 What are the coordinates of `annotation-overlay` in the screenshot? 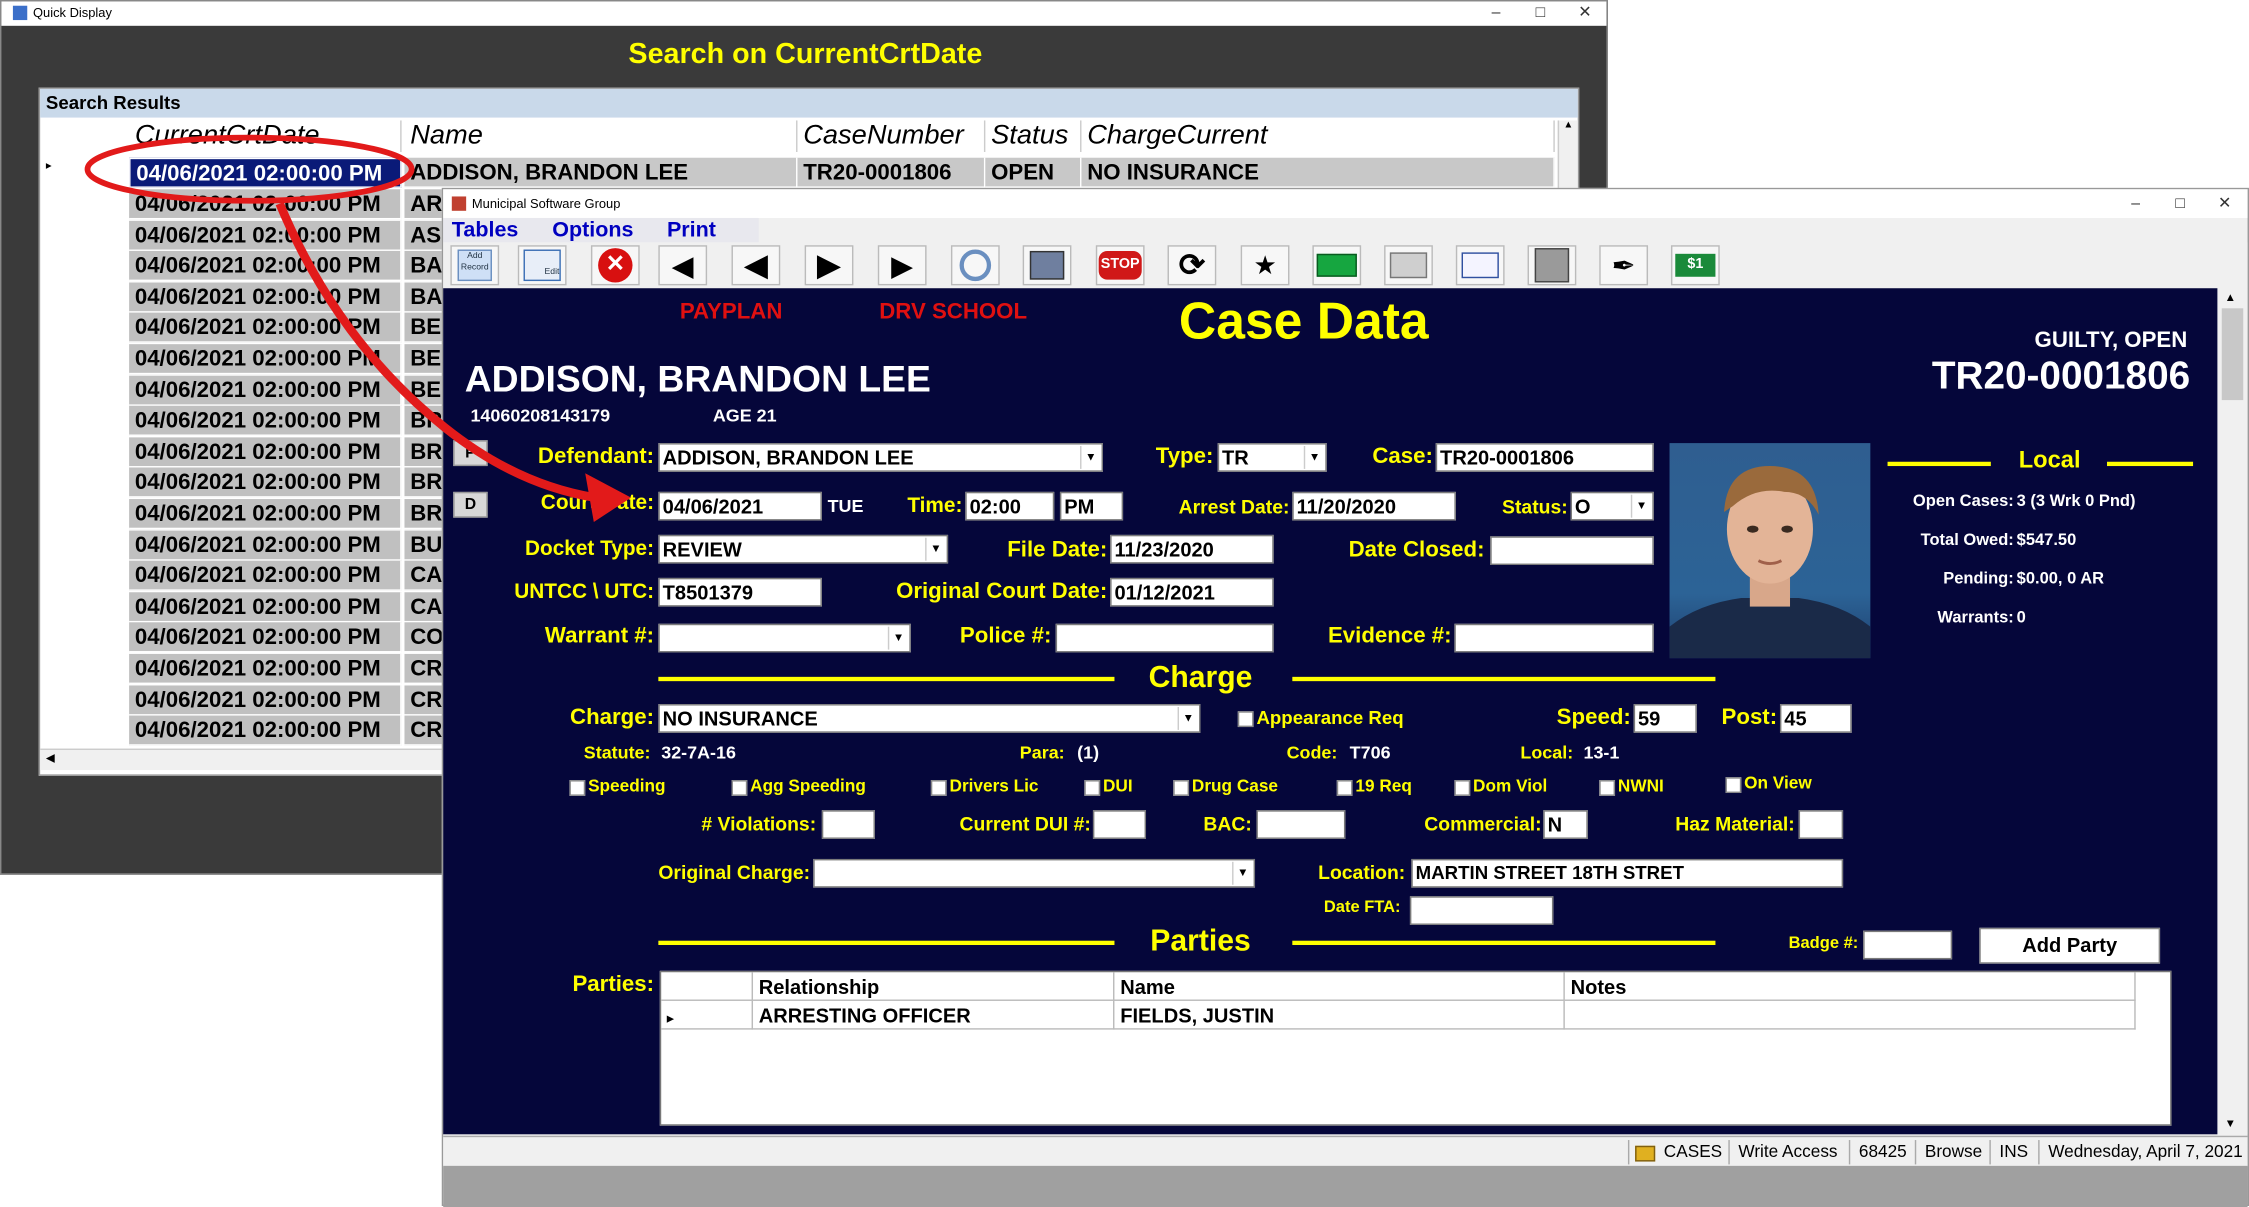 It's located at (358, 328).